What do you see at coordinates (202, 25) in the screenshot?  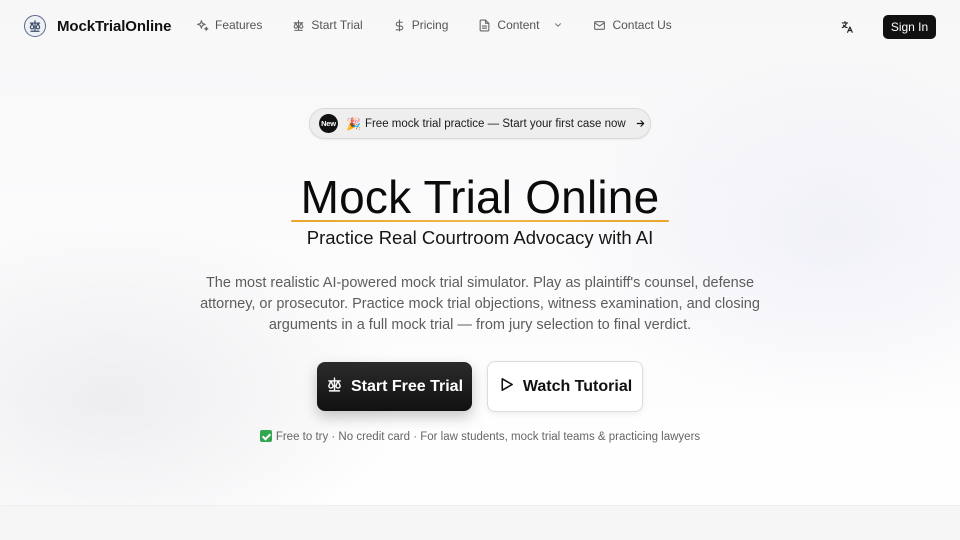 I see `sparkles-icon` at bounding box center [202, 25].